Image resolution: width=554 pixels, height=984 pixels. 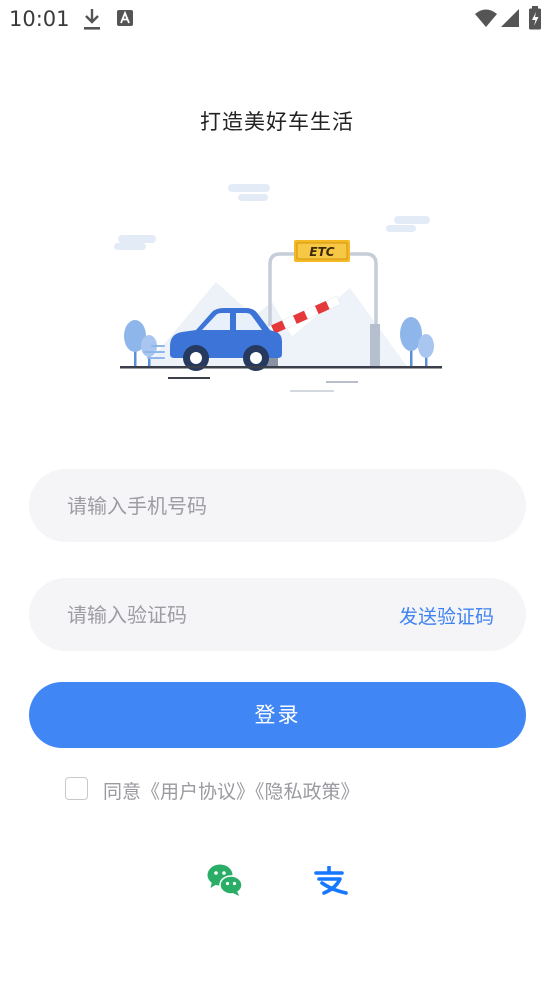 What do you see at coordinates (225, 882) in the screenshot?
I see `wechat-icon` at bounding box center [225, 882].